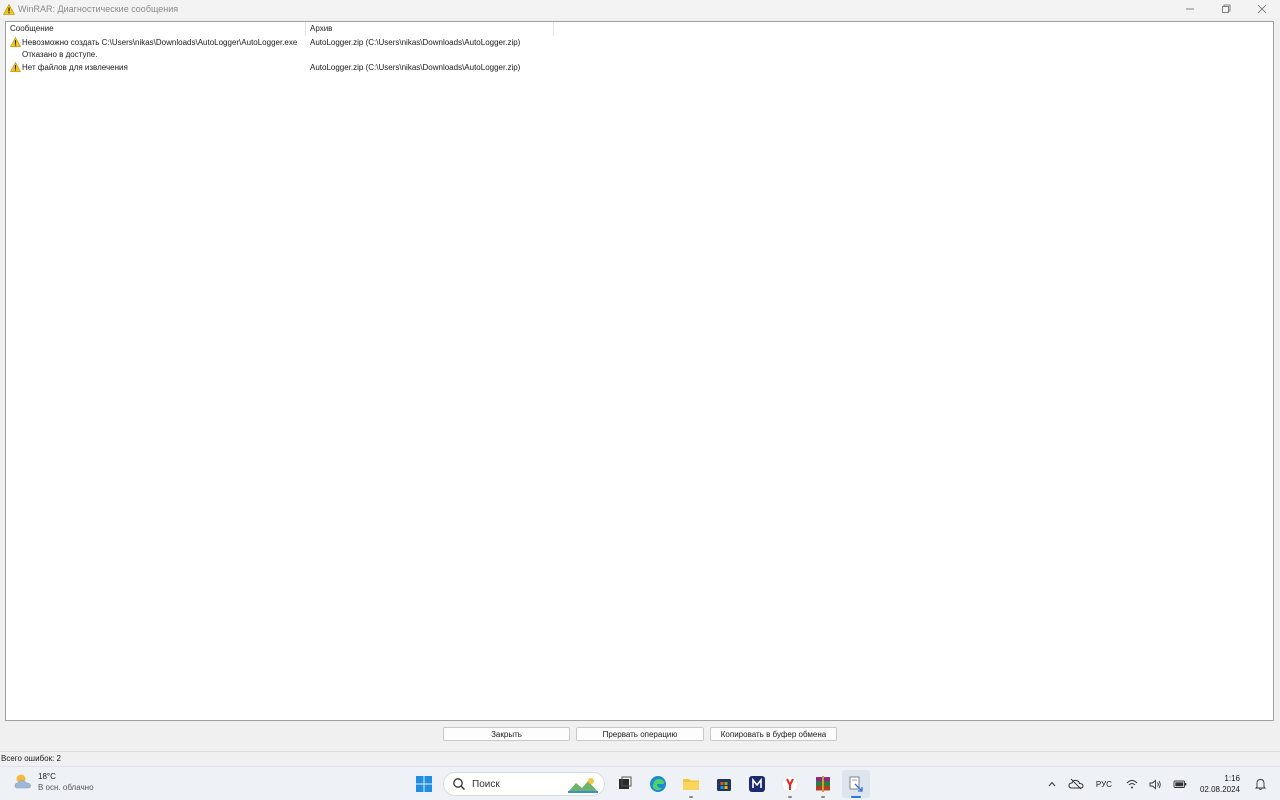  I want to click on onedrive-tray-button, so click(1076, 784).